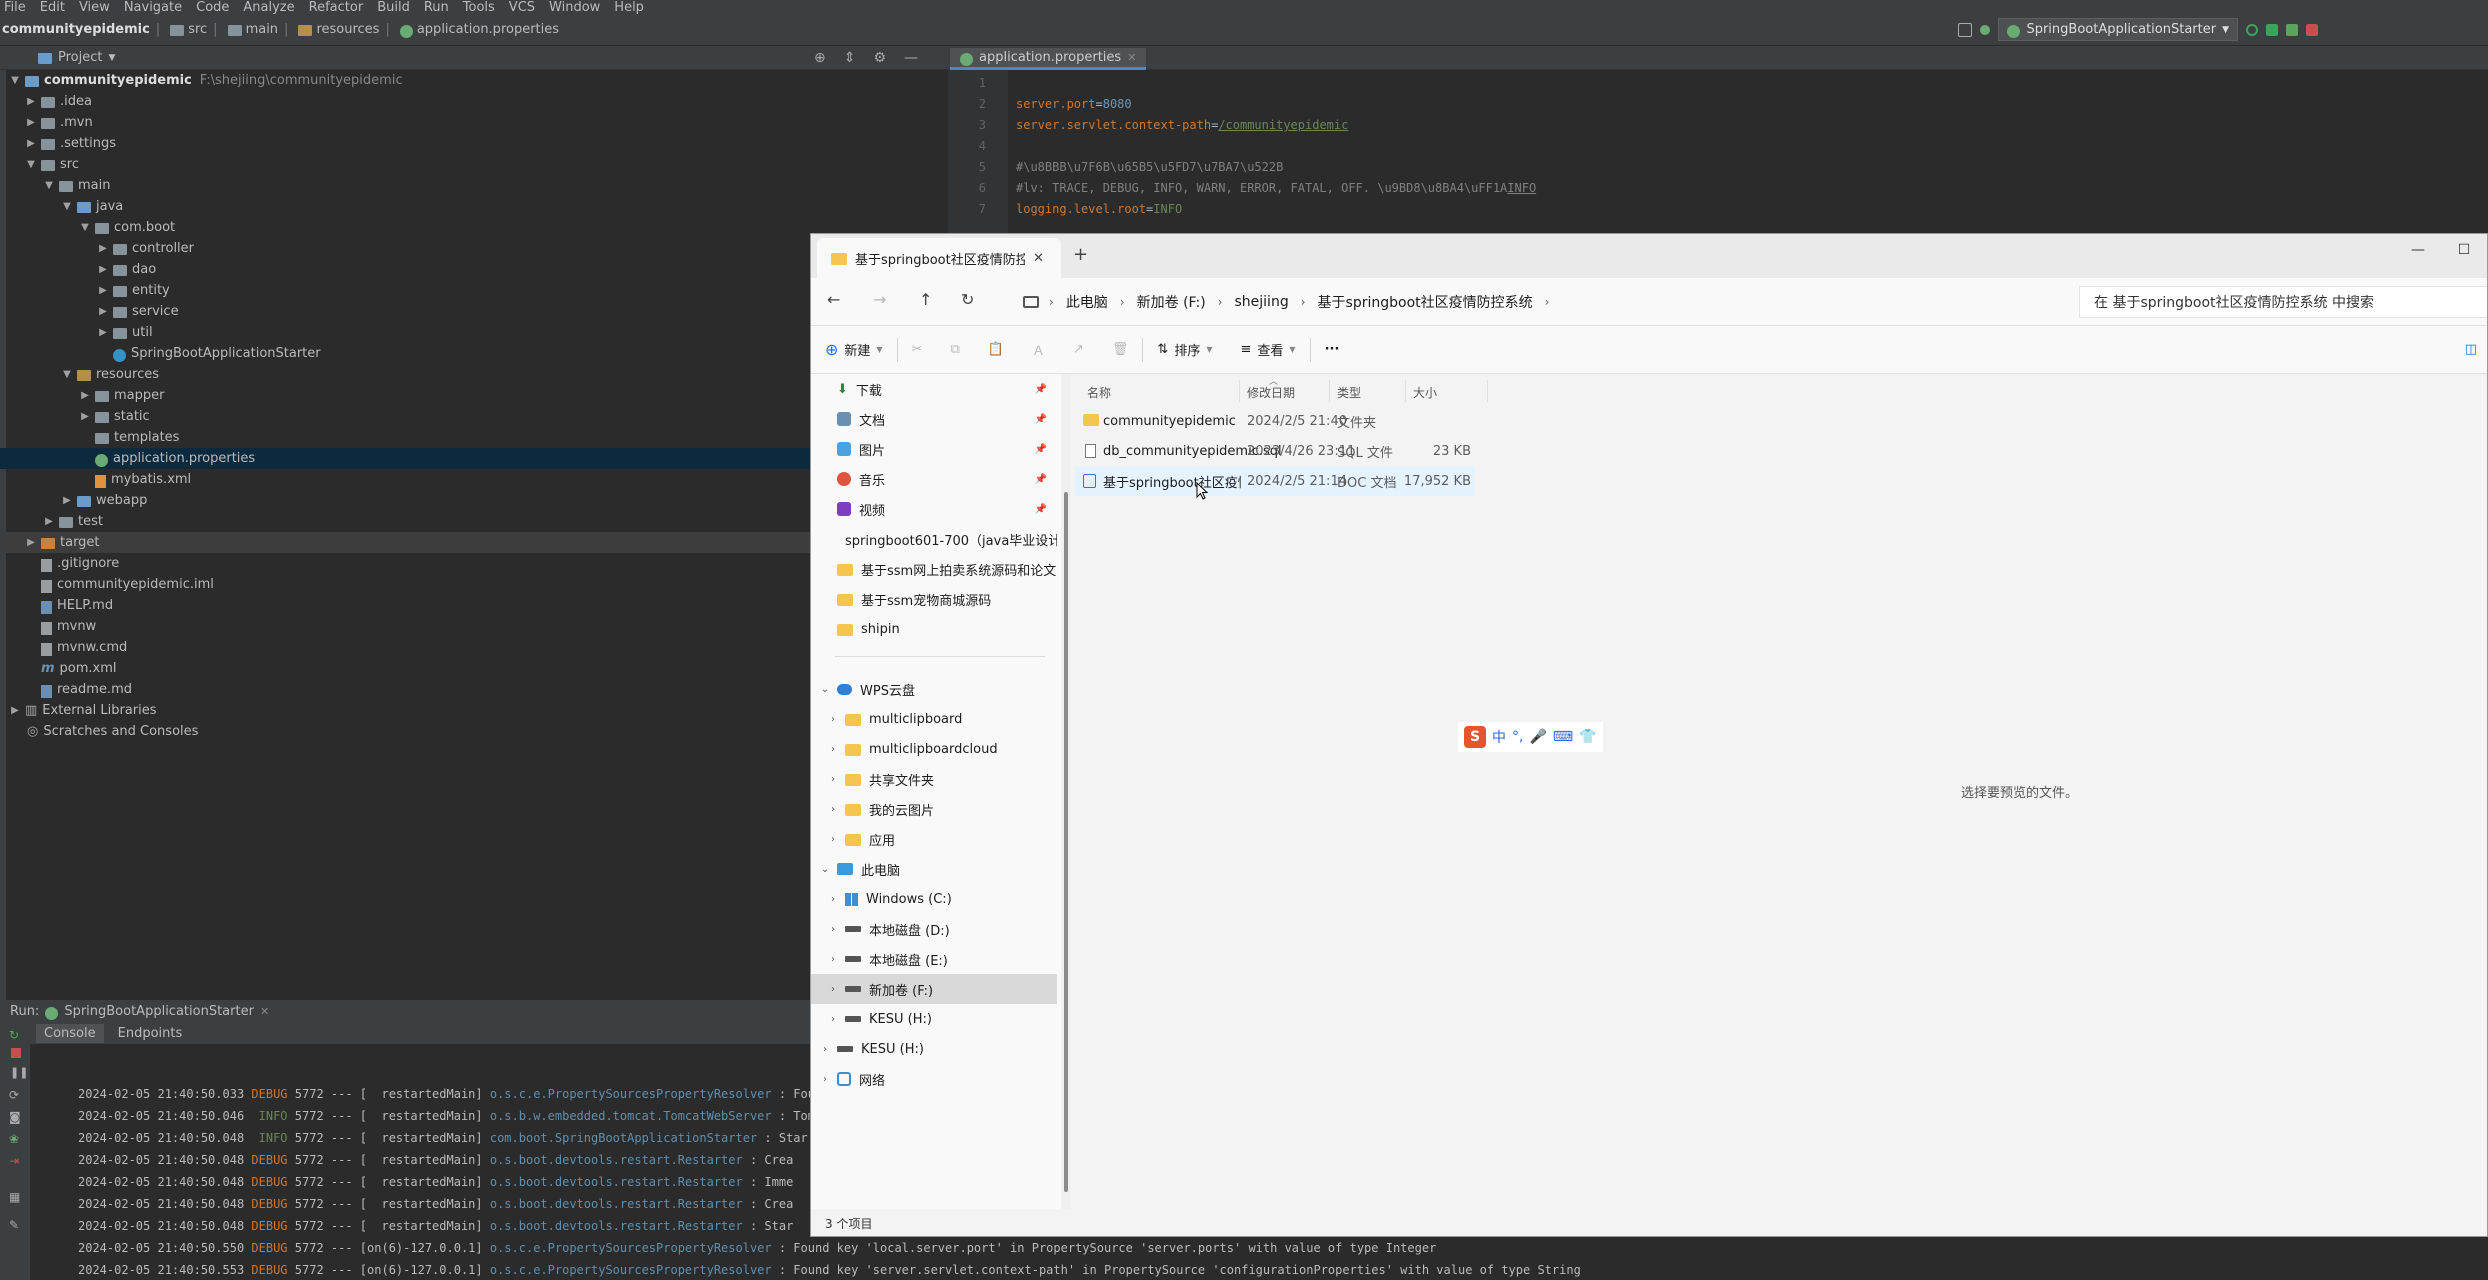 This screenshot has height=1280, width=2488. Describe the element at coordinates (2292, 29) in the screenshot. I see `coverage-icon` at that location.